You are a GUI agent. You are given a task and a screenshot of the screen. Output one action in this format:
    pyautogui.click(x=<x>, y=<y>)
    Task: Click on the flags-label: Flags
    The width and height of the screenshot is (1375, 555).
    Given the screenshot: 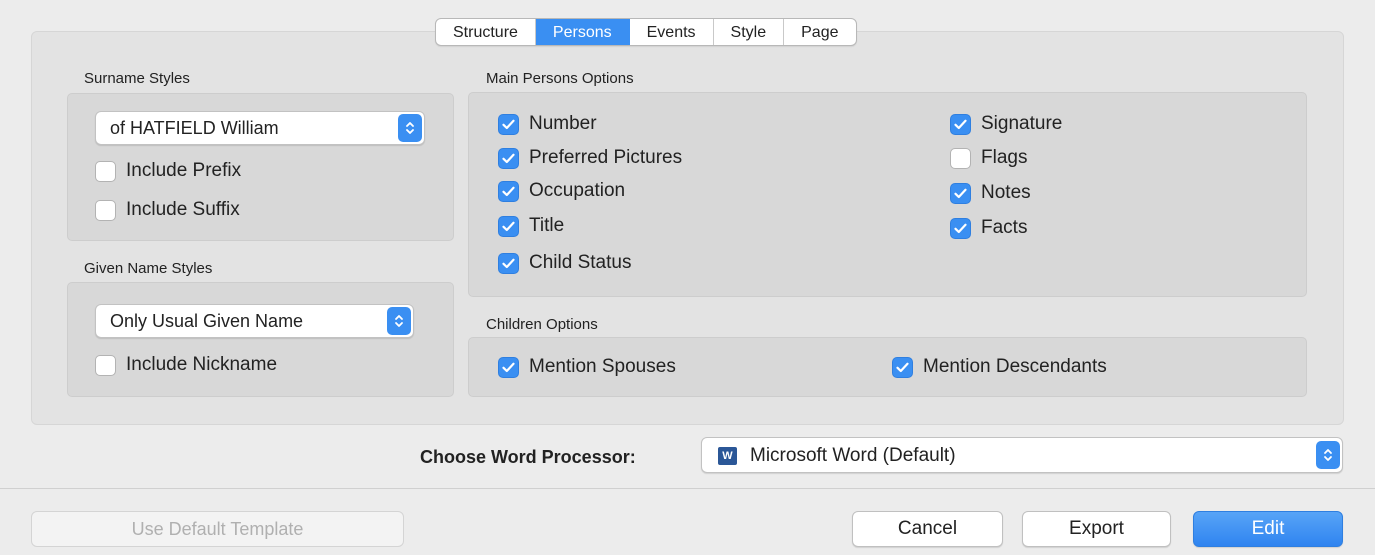 What is the action you would take?
    pyautogui.click(x=1004, y=157)
    